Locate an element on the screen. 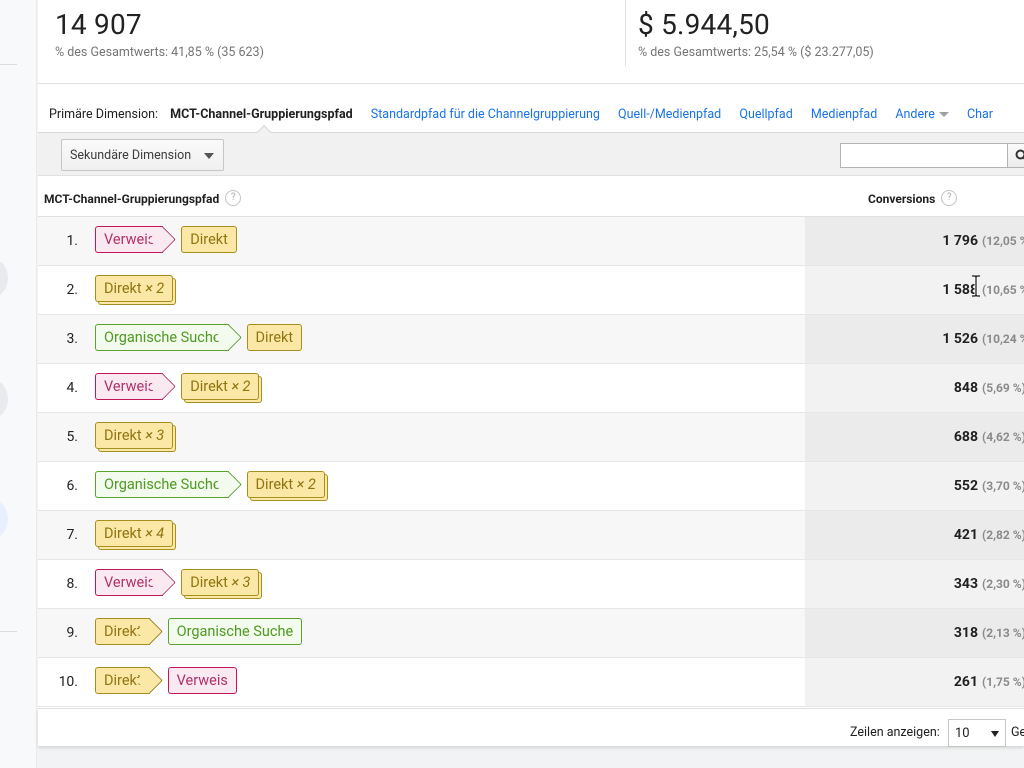 The width and height of the screenshot is (1024, 768). primary-dimension-label: Primäre Dimension: is located at coordinates (104, 114).